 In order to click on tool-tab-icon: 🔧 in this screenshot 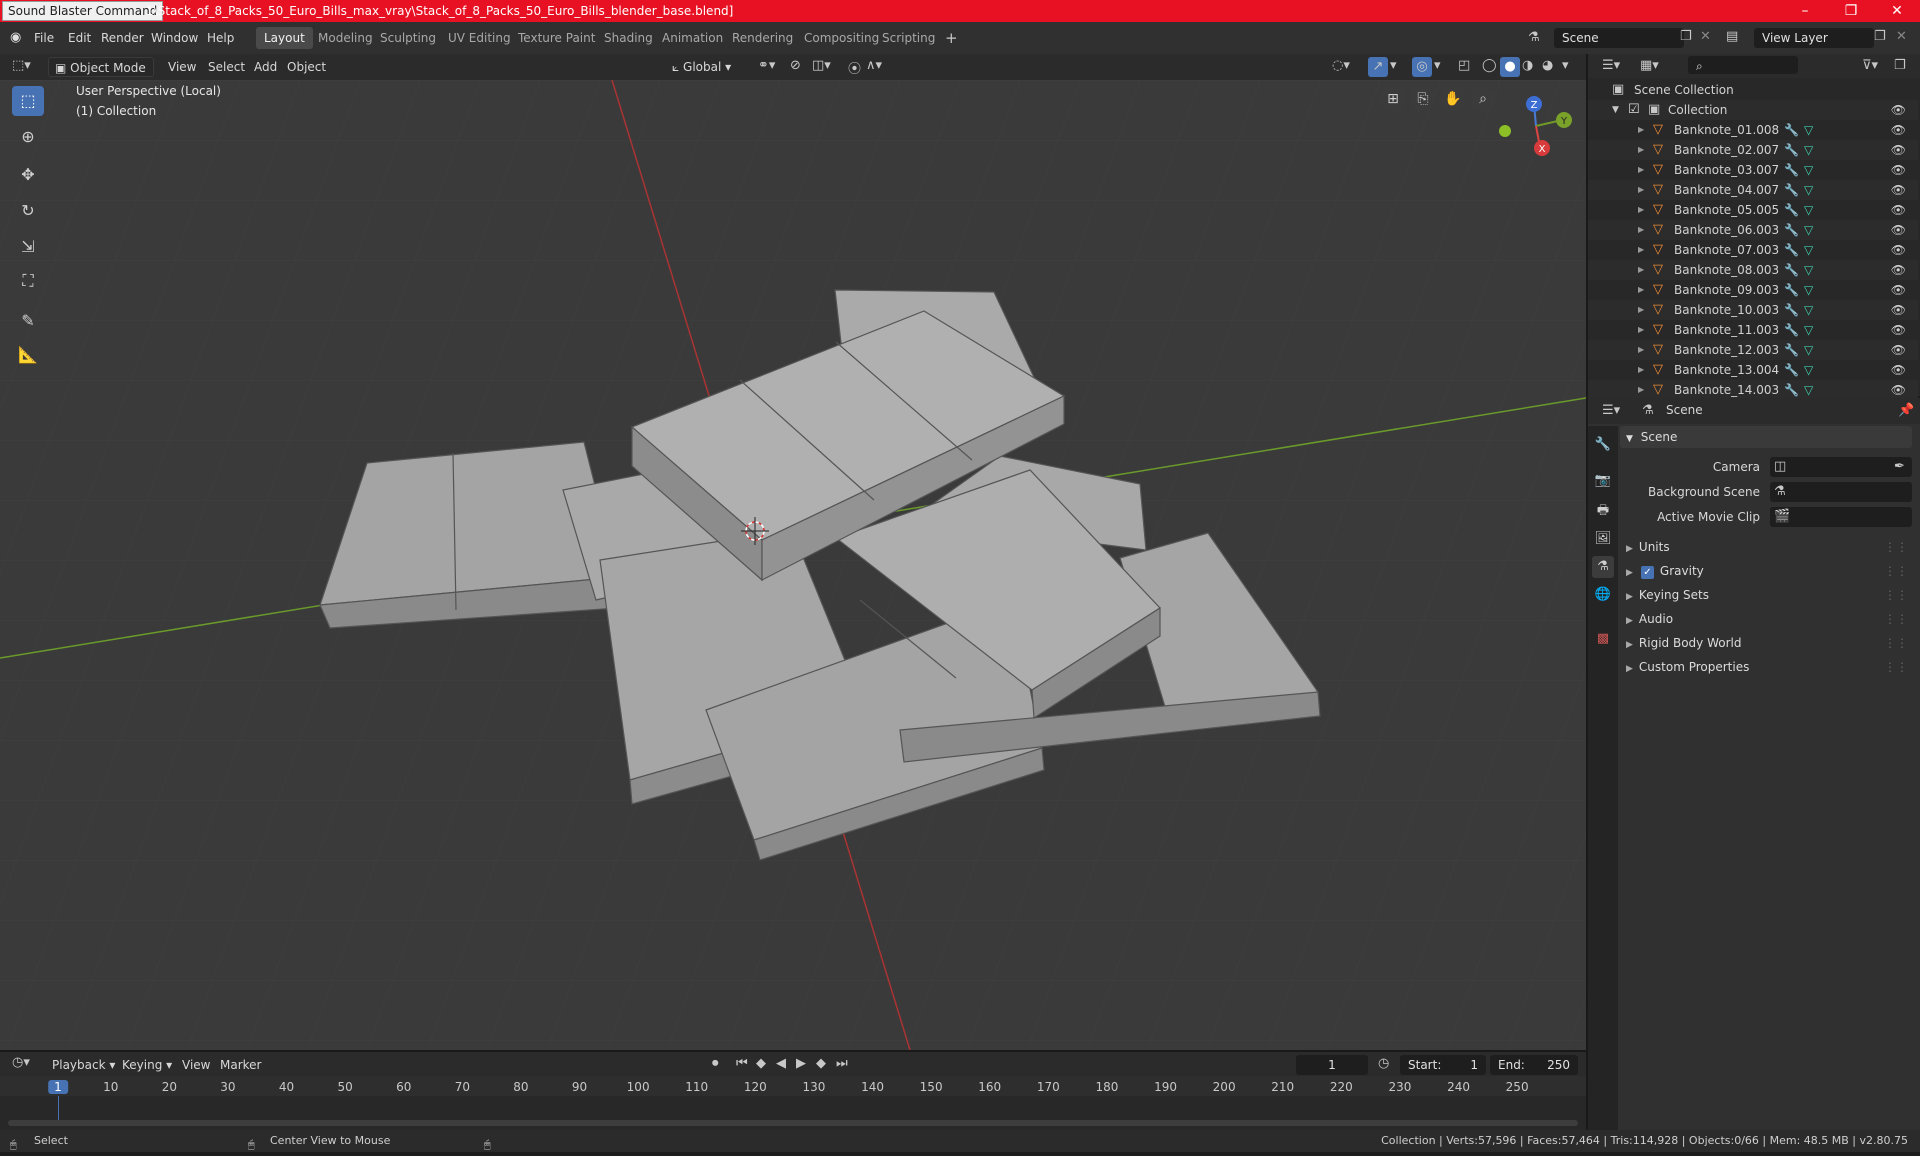, I will do `click(1603, 445)`.